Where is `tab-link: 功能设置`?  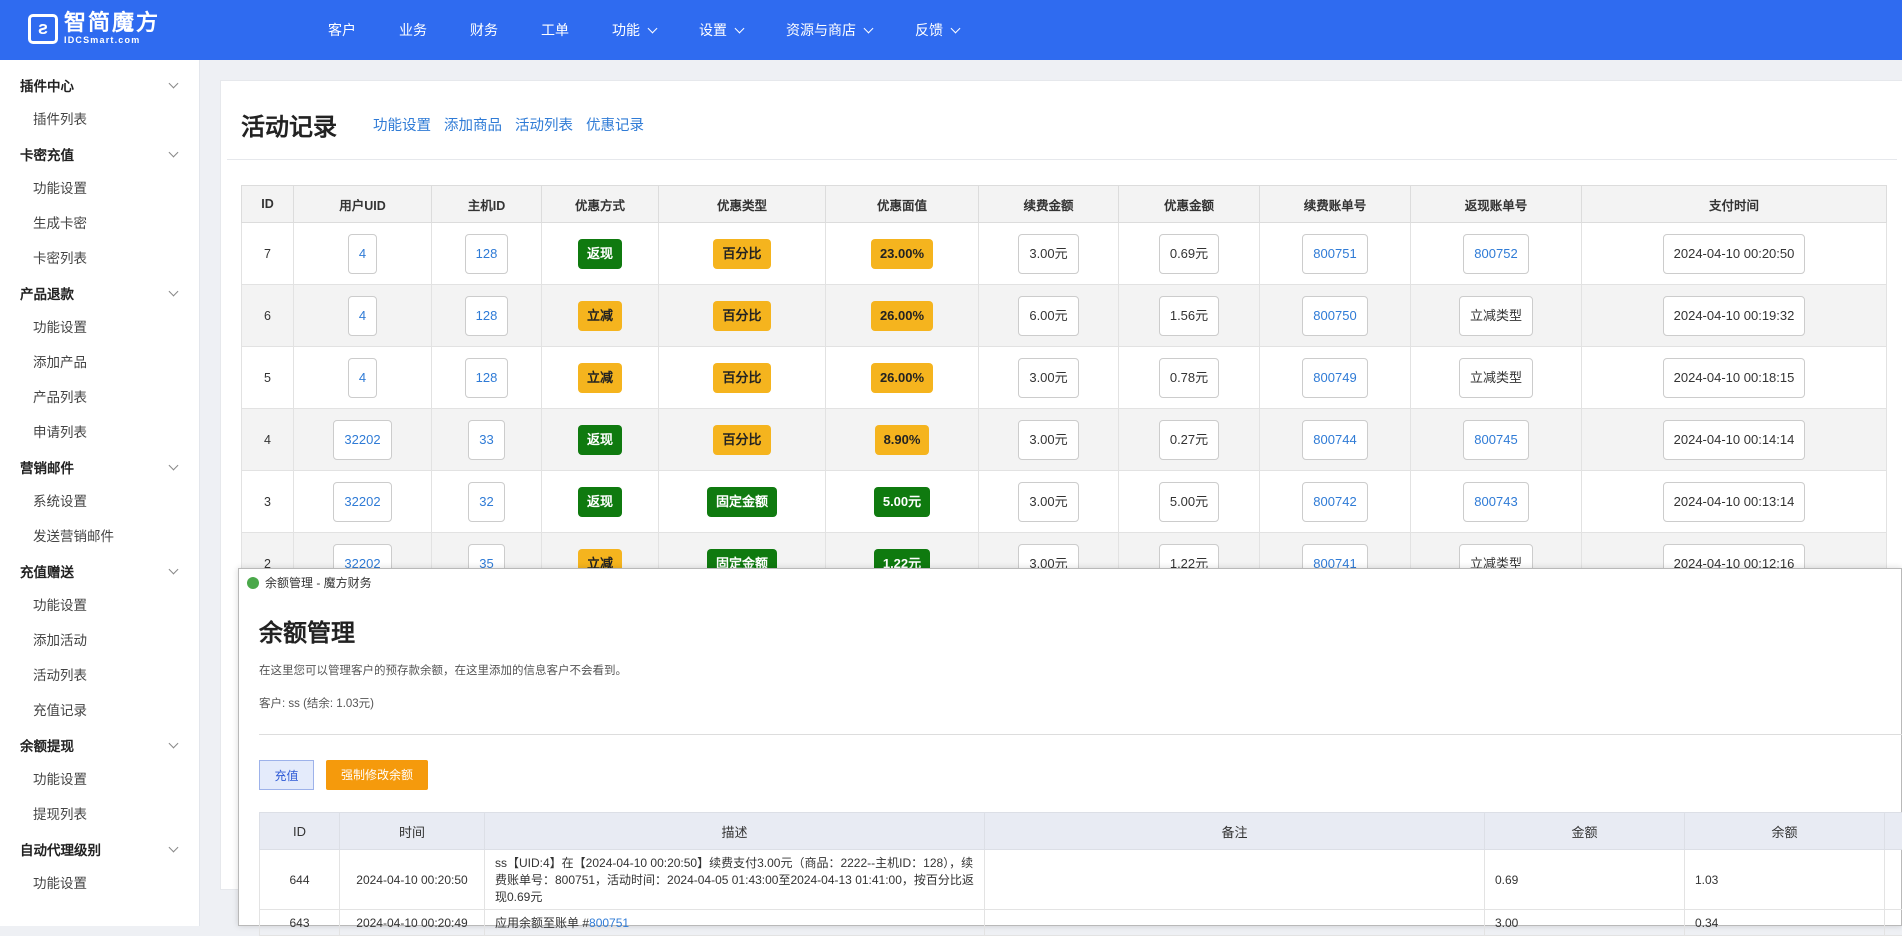 tab-link: 功能设置 is located at coordinates (402, 124).